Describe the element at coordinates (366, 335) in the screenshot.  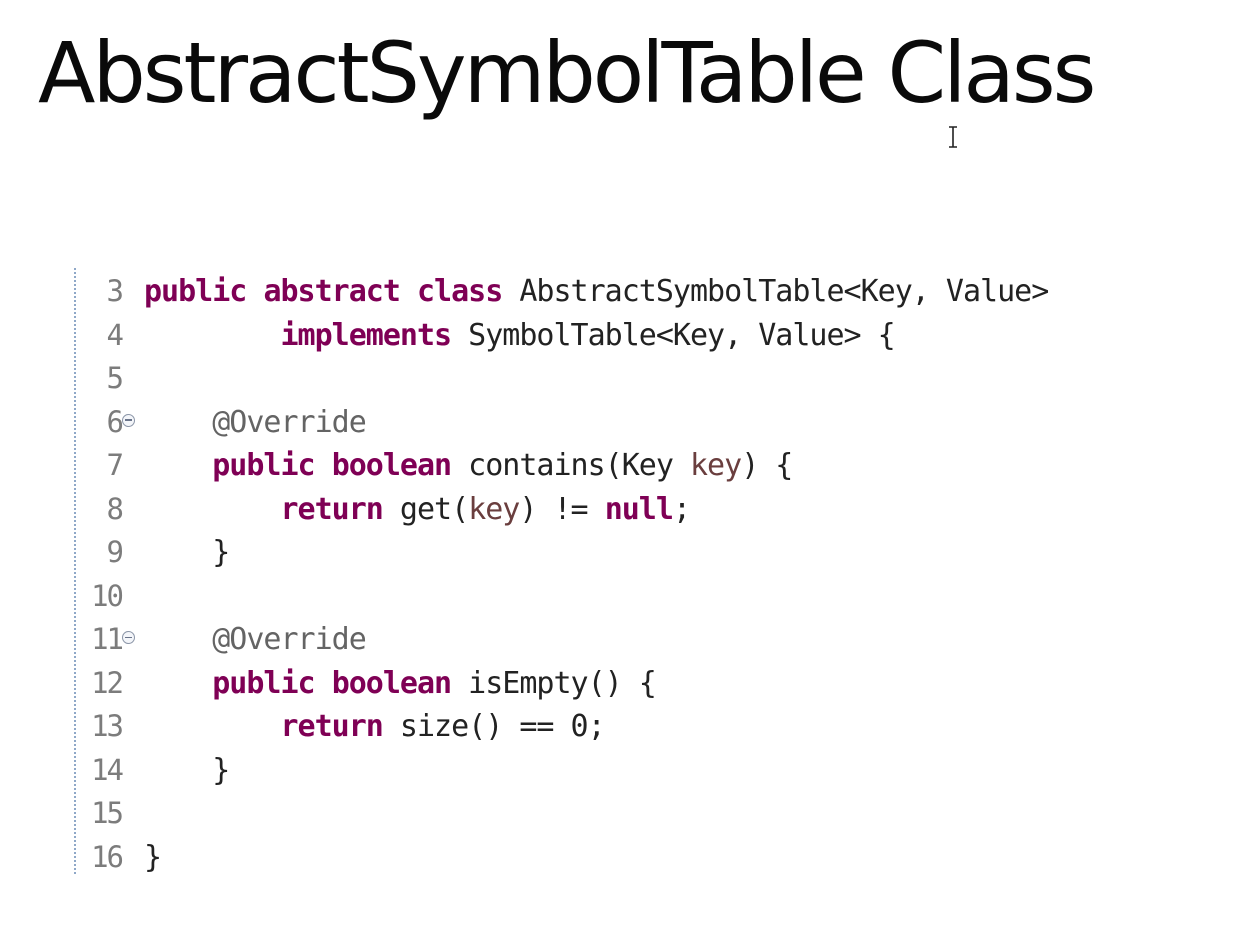
I see `keyword-token: implements` at that location.